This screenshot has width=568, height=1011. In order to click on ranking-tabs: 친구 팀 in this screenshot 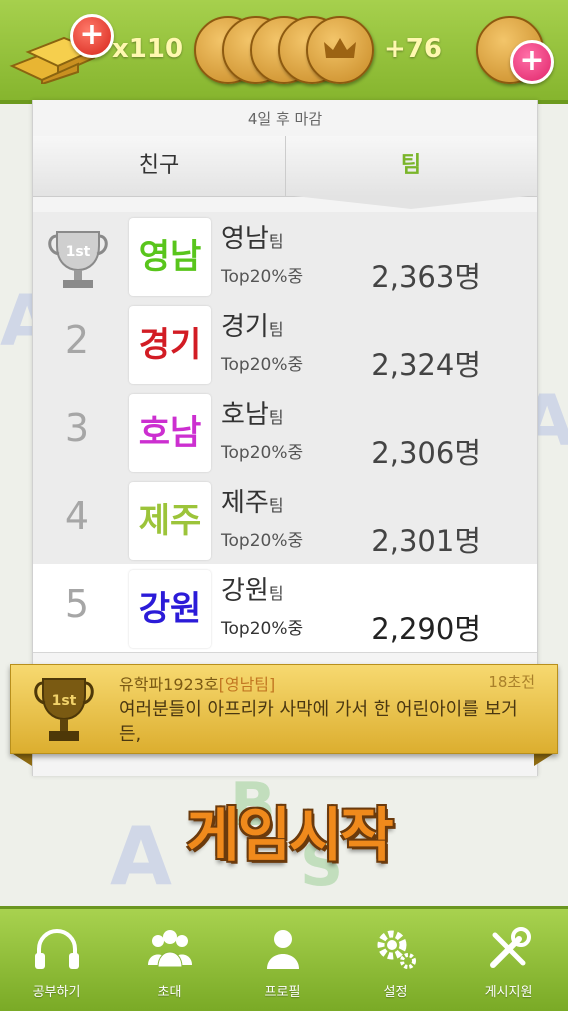, I will do `click(285, 166)`.